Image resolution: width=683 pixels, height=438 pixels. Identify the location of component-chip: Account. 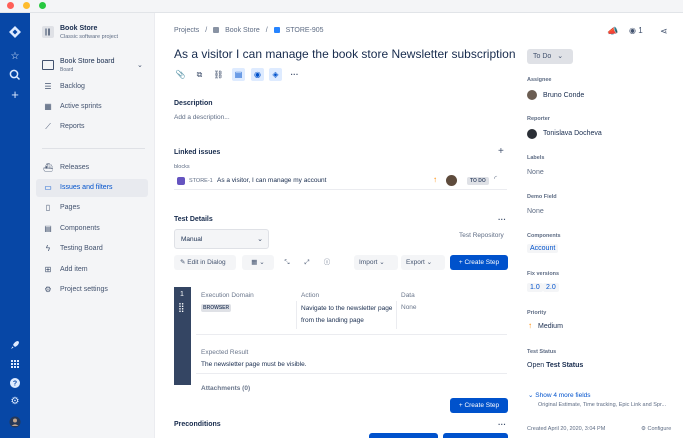
(543, 248).